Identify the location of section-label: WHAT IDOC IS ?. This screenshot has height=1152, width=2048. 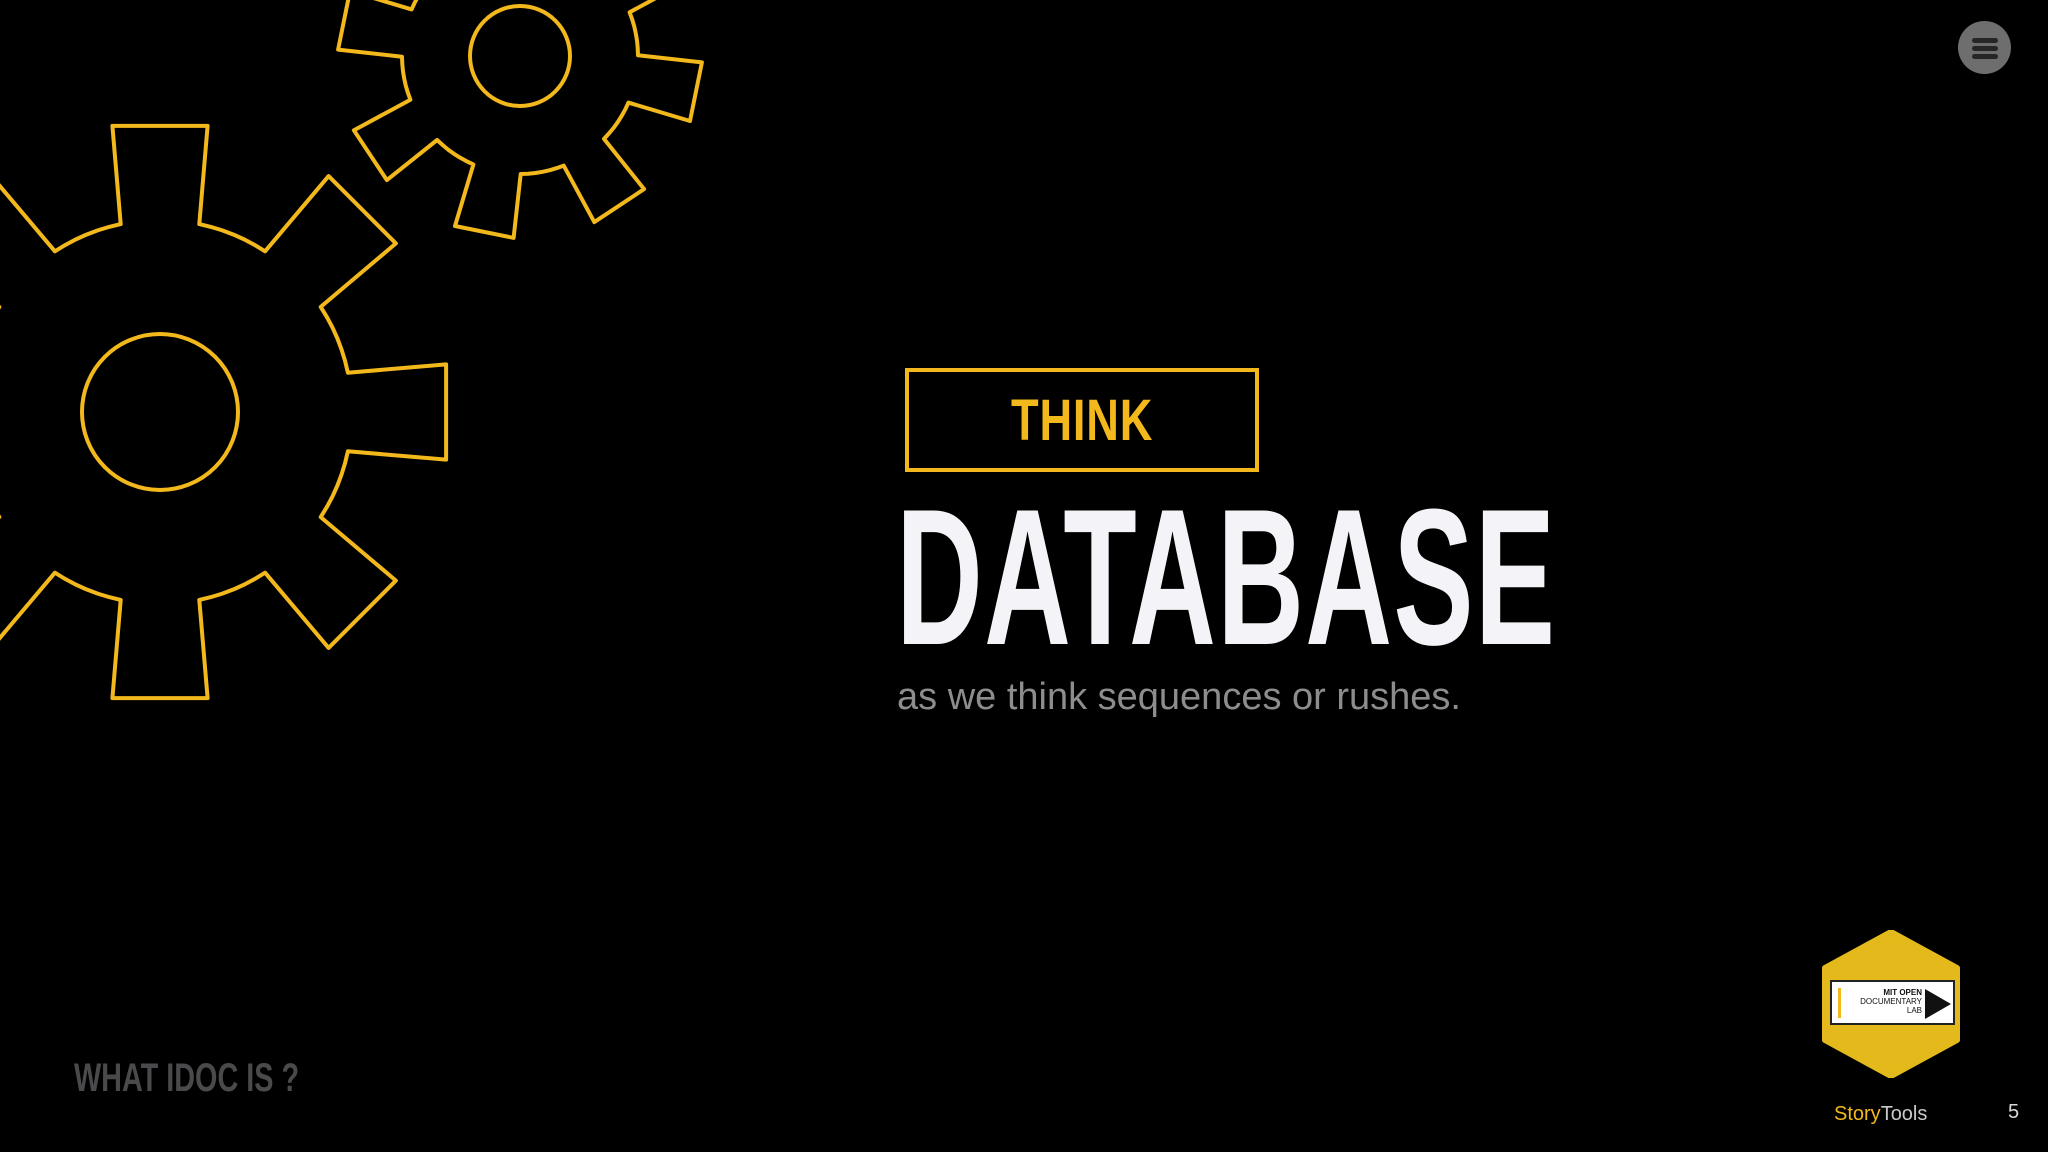
(187, 1078).